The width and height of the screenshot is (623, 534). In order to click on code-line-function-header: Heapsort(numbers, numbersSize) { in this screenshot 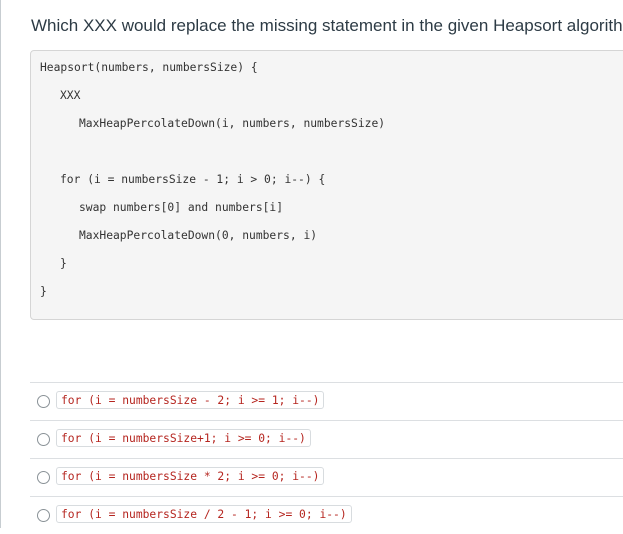, I will do `click(149, 67)`.